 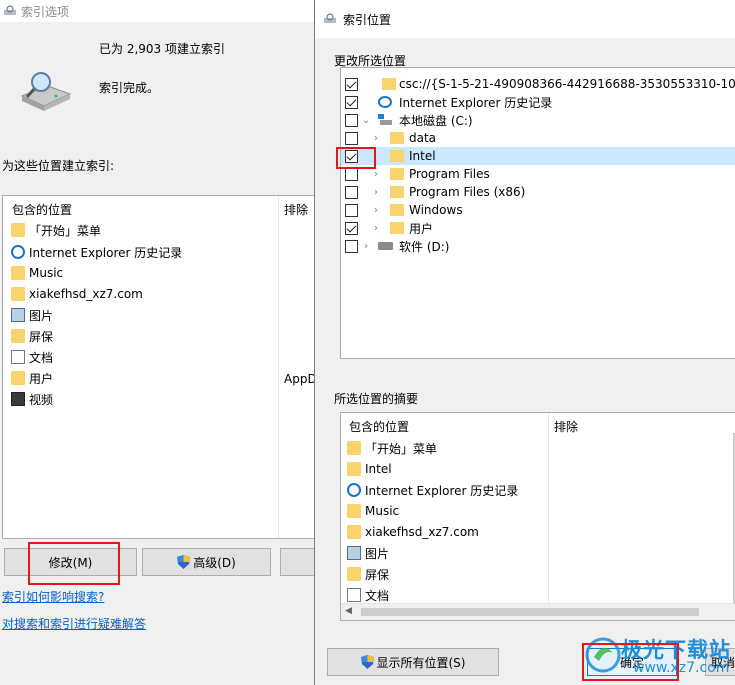 I want to click on uac-shield-icon, so click(x=184, y=562).